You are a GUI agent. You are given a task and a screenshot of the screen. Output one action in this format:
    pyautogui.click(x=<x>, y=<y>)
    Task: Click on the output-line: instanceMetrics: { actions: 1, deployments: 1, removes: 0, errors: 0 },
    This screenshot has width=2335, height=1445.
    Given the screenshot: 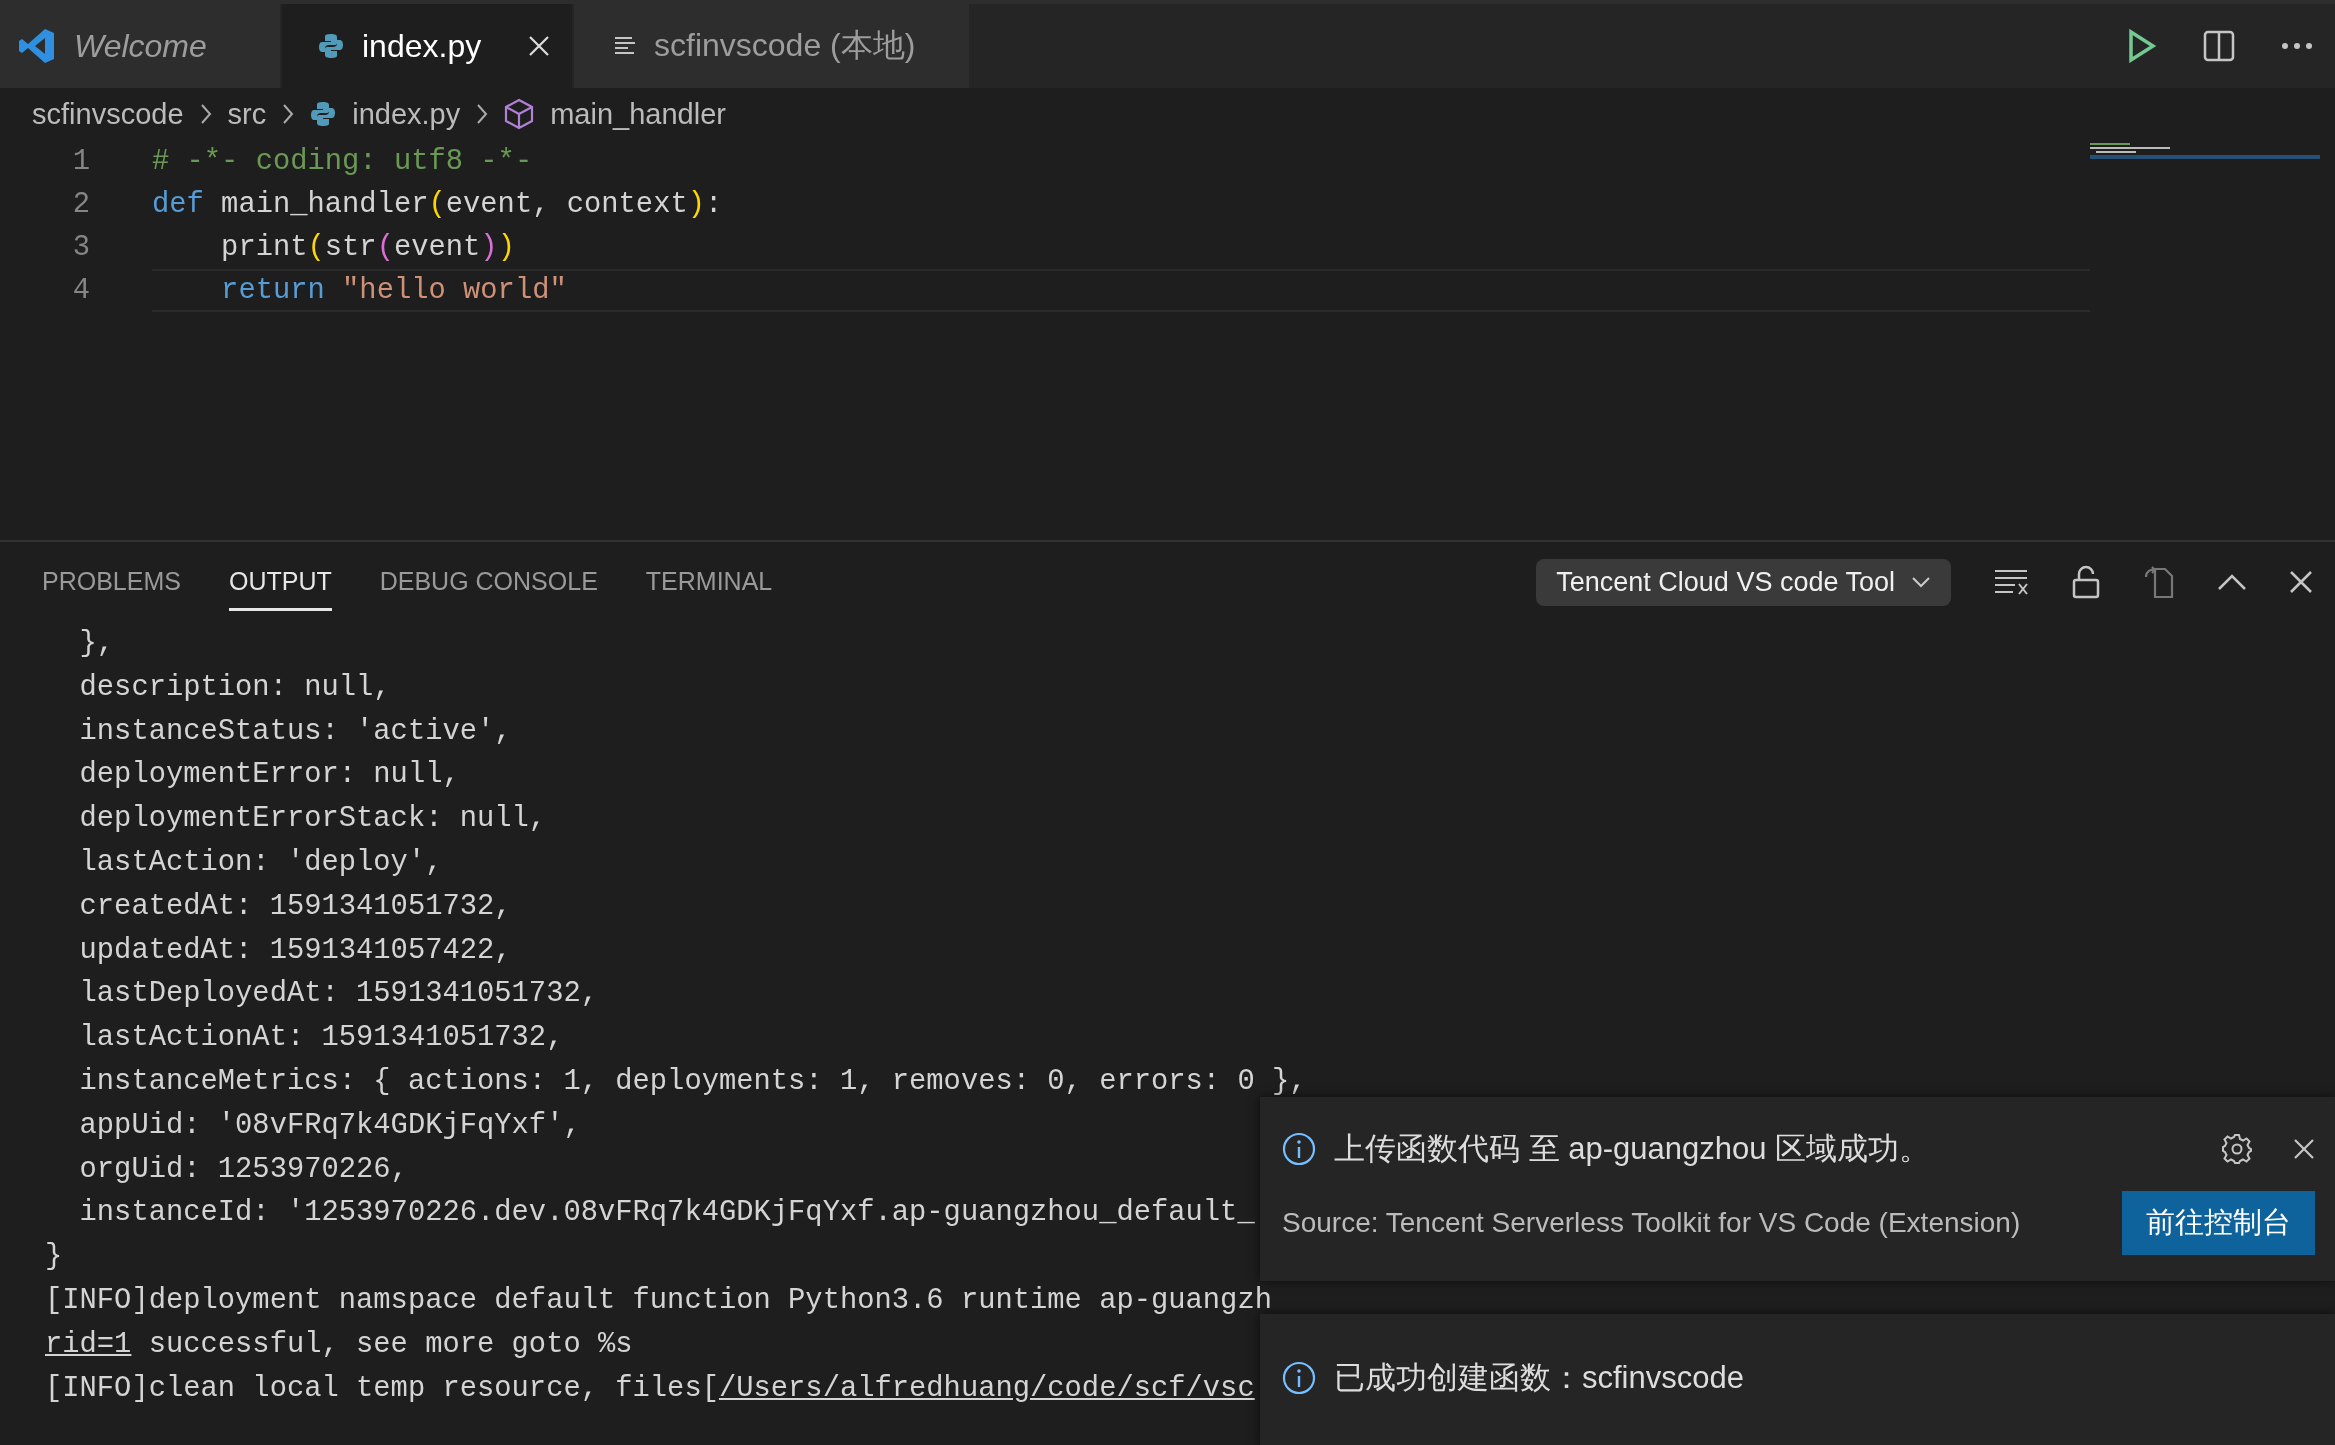 What is the action you would take?
    pyautogui.click(x=692, y=1081)
    